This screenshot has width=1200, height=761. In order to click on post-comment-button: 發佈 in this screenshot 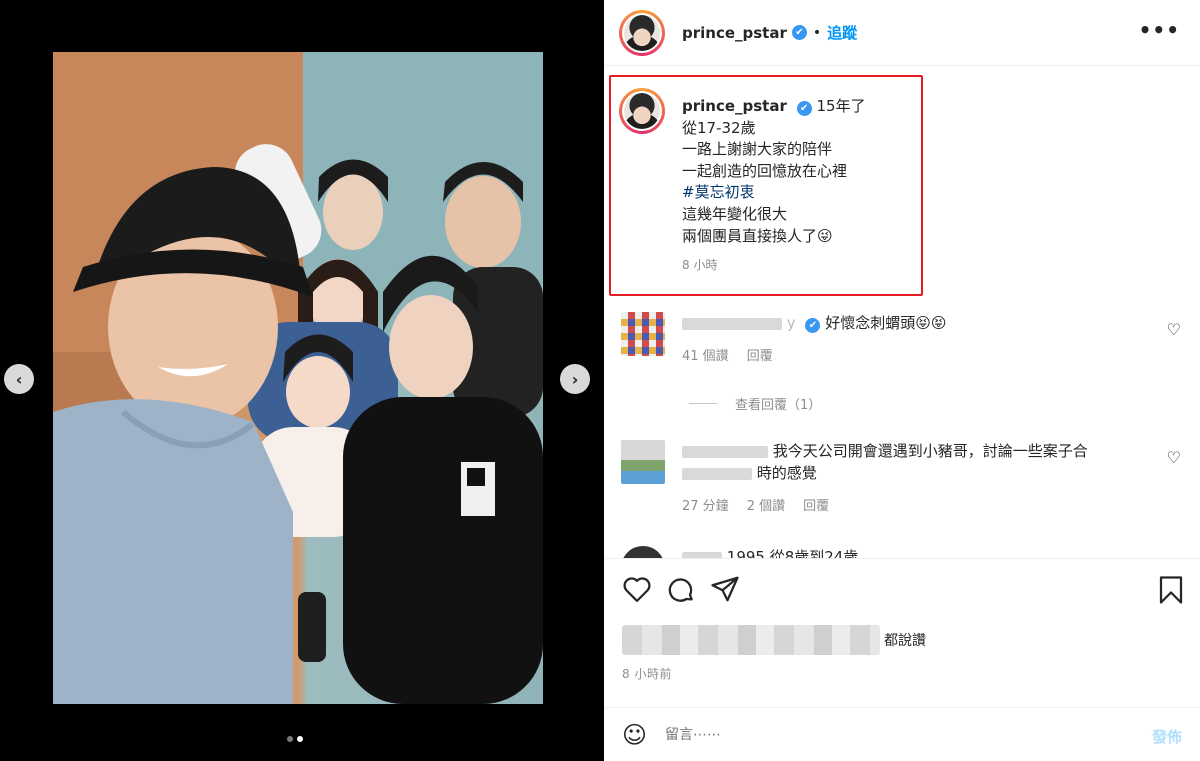, I will do `click(1167, 736)`.